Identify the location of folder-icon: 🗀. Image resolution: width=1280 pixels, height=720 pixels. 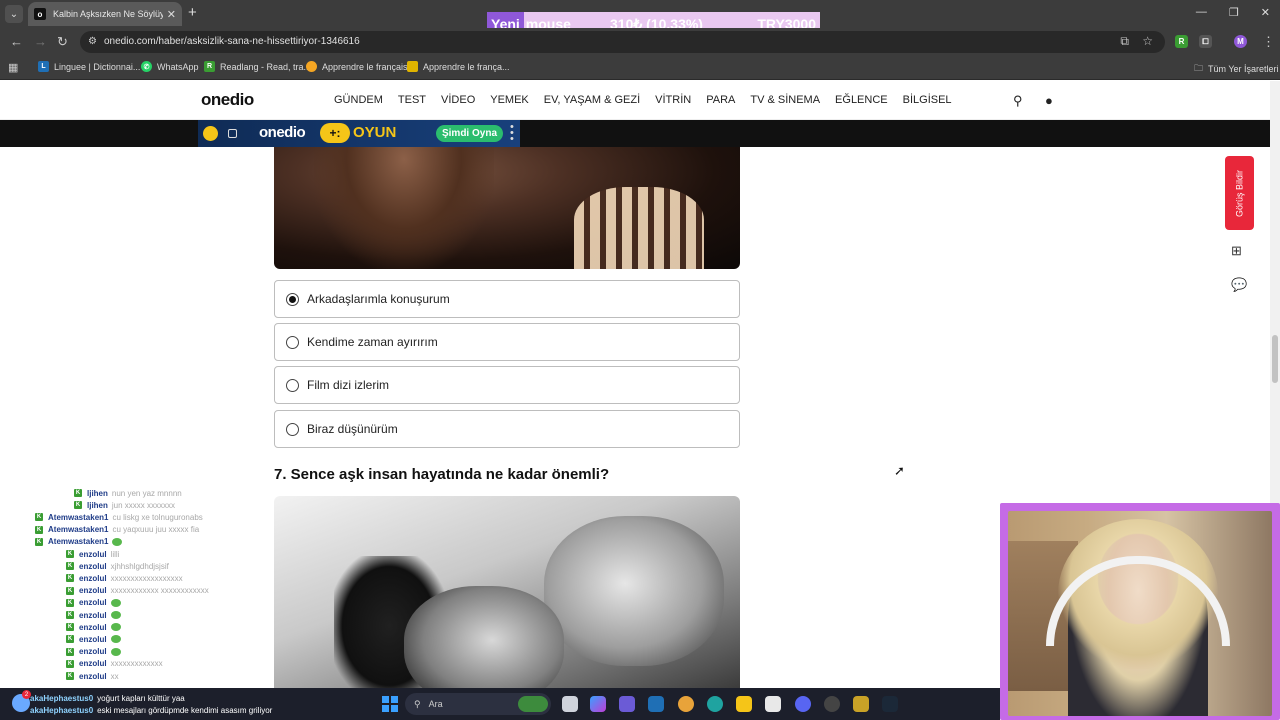
(1199, 68).